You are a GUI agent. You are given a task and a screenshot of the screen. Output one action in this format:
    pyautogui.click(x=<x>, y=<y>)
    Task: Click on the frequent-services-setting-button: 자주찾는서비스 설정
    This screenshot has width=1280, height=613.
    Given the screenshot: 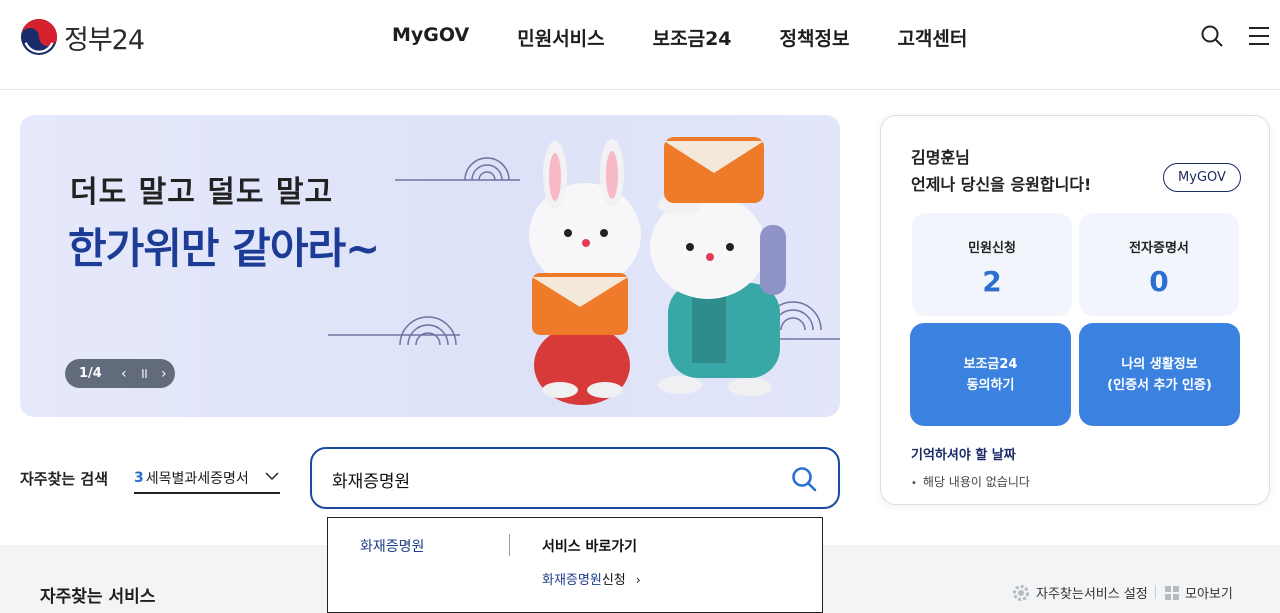 What is the action you would take?
    pyautogui.click(x=1080, y=592)
    